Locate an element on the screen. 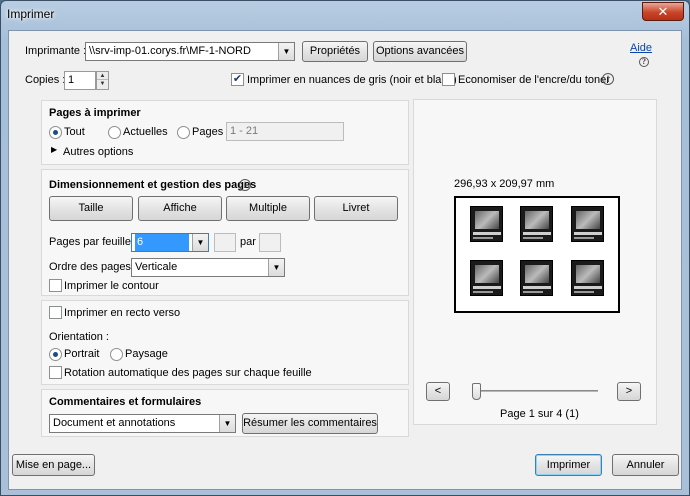 The width and height of the screenshot is (690, 496). copies-spinner: ▲ ▼ is located at coordinates (102, 80).